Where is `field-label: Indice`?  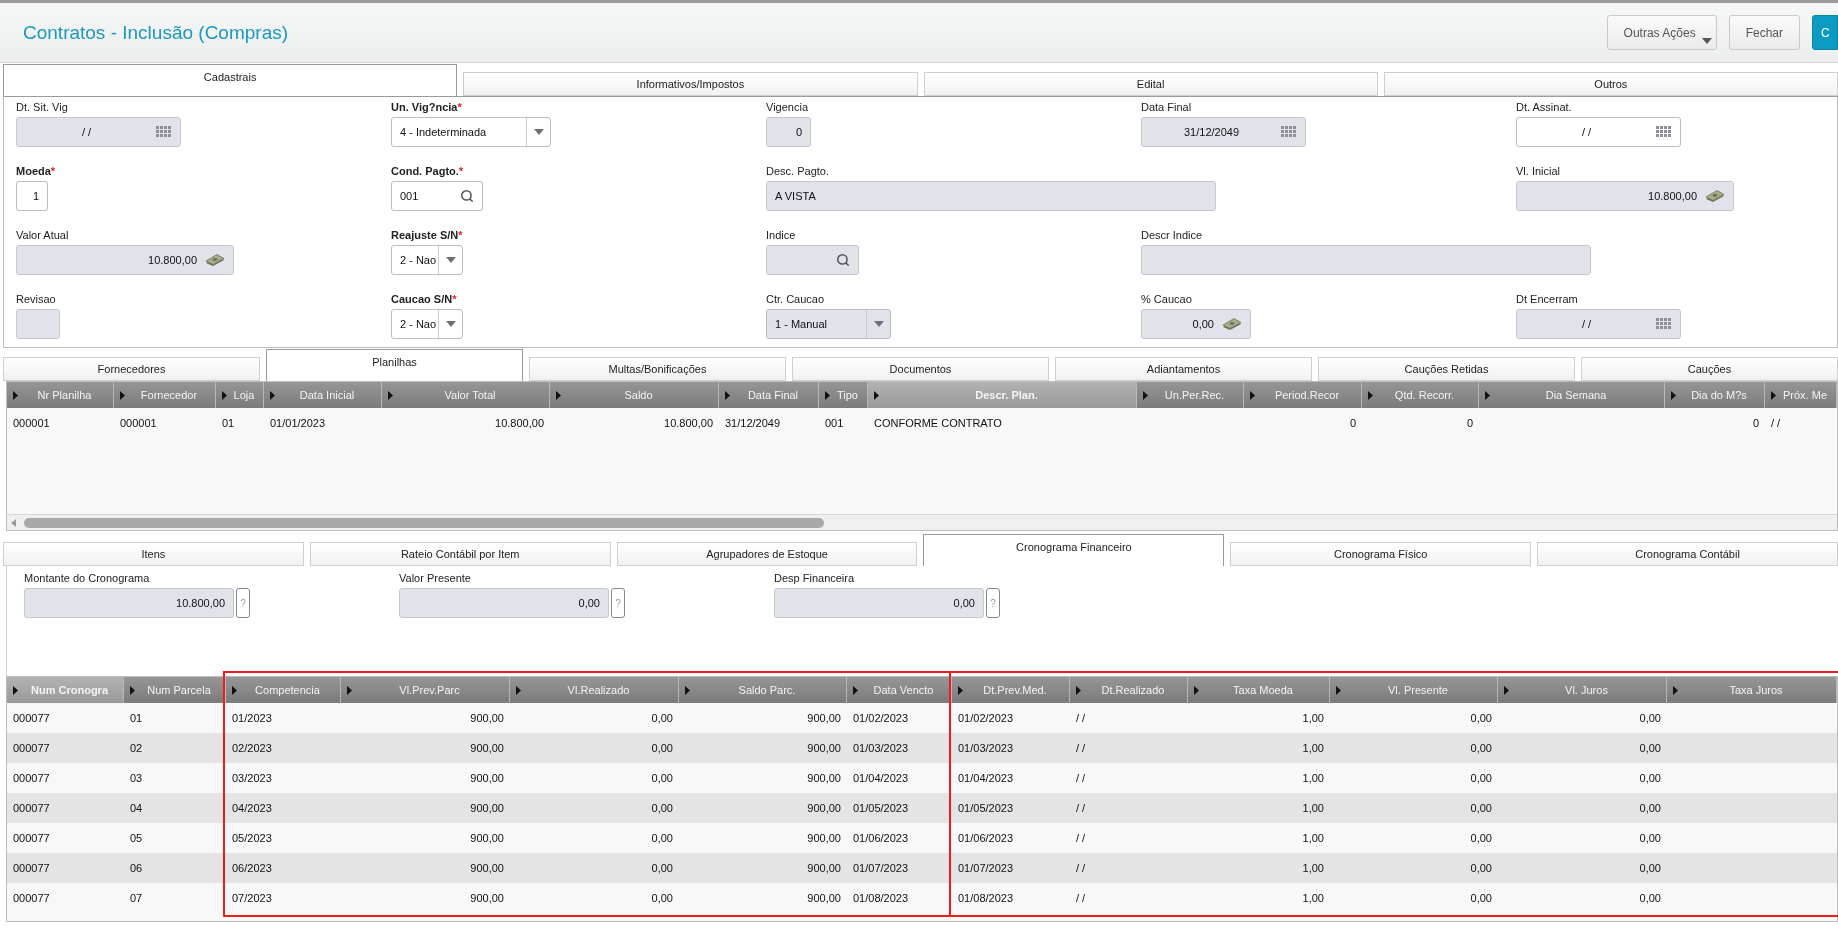
field-label: Indice is located at coordinates (781, 236).